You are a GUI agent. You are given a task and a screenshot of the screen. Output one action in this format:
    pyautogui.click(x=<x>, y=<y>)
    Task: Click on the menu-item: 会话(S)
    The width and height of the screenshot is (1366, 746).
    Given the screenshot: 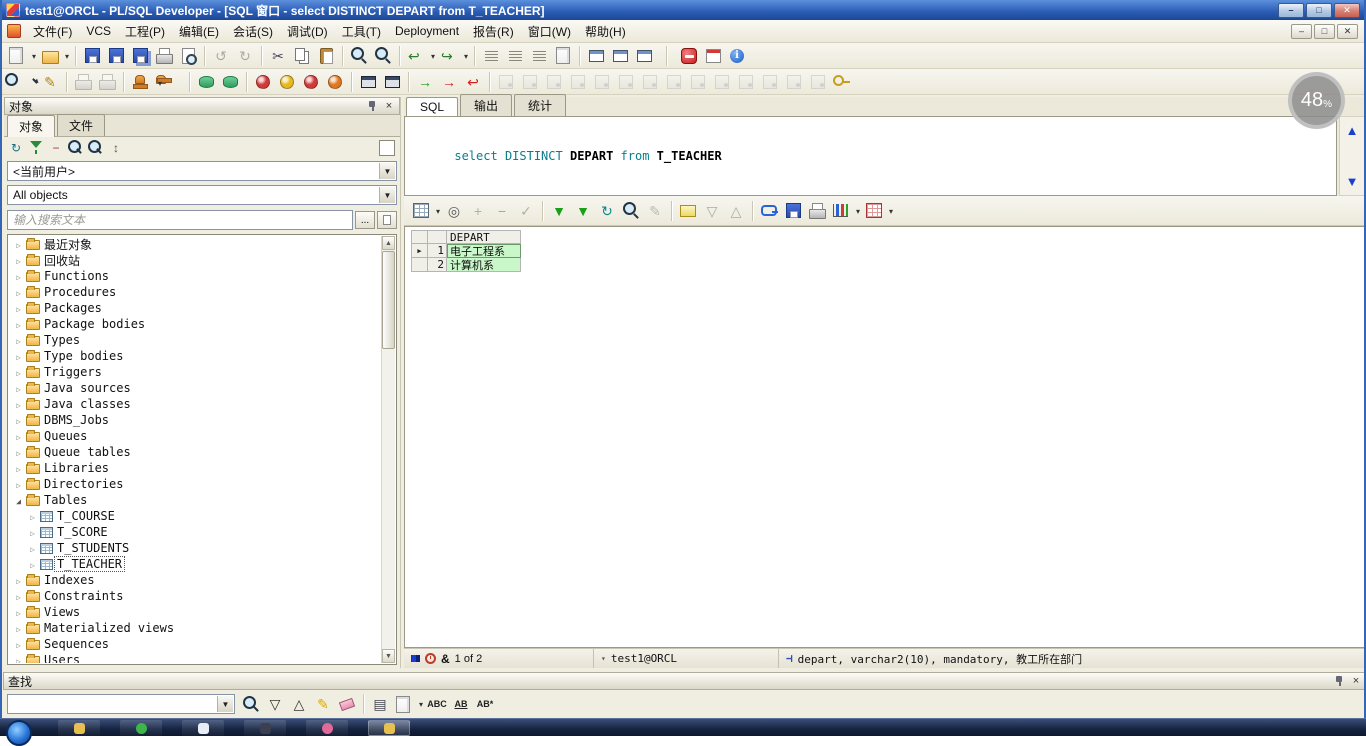 What is the action you would take?
    pyautogui.click(x=253, y=31)
    